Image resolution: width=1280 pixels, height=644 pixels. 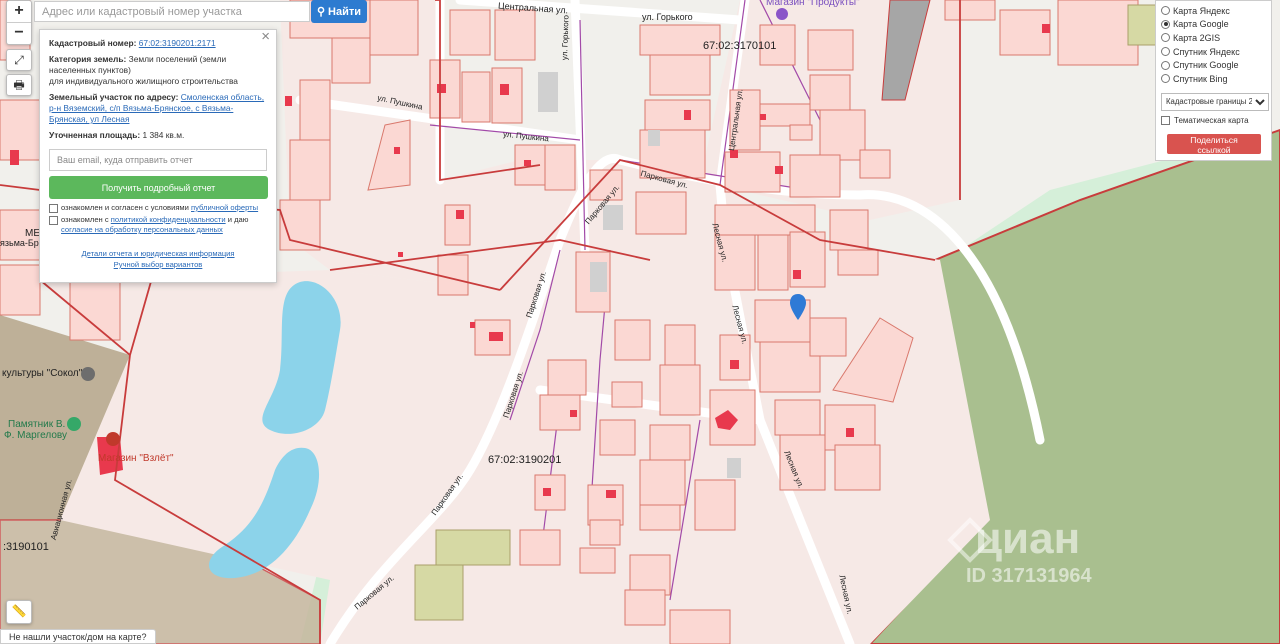 I want to click on privacy-policy-link: политикой конфиденциальности, so click(x=168, y=219).